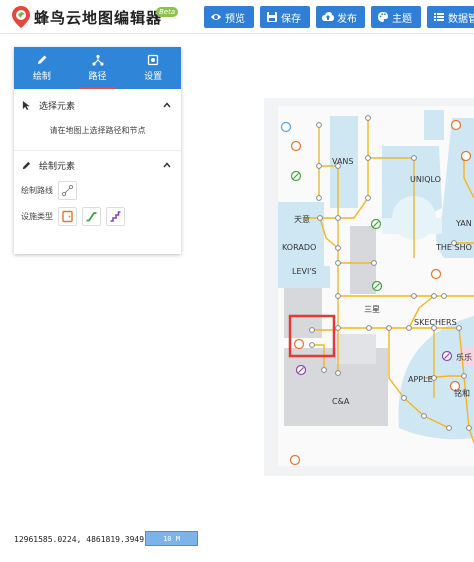 This screenshot has width=474, height=562. I want to click on cloud-upload-icon, so click(328, 16).